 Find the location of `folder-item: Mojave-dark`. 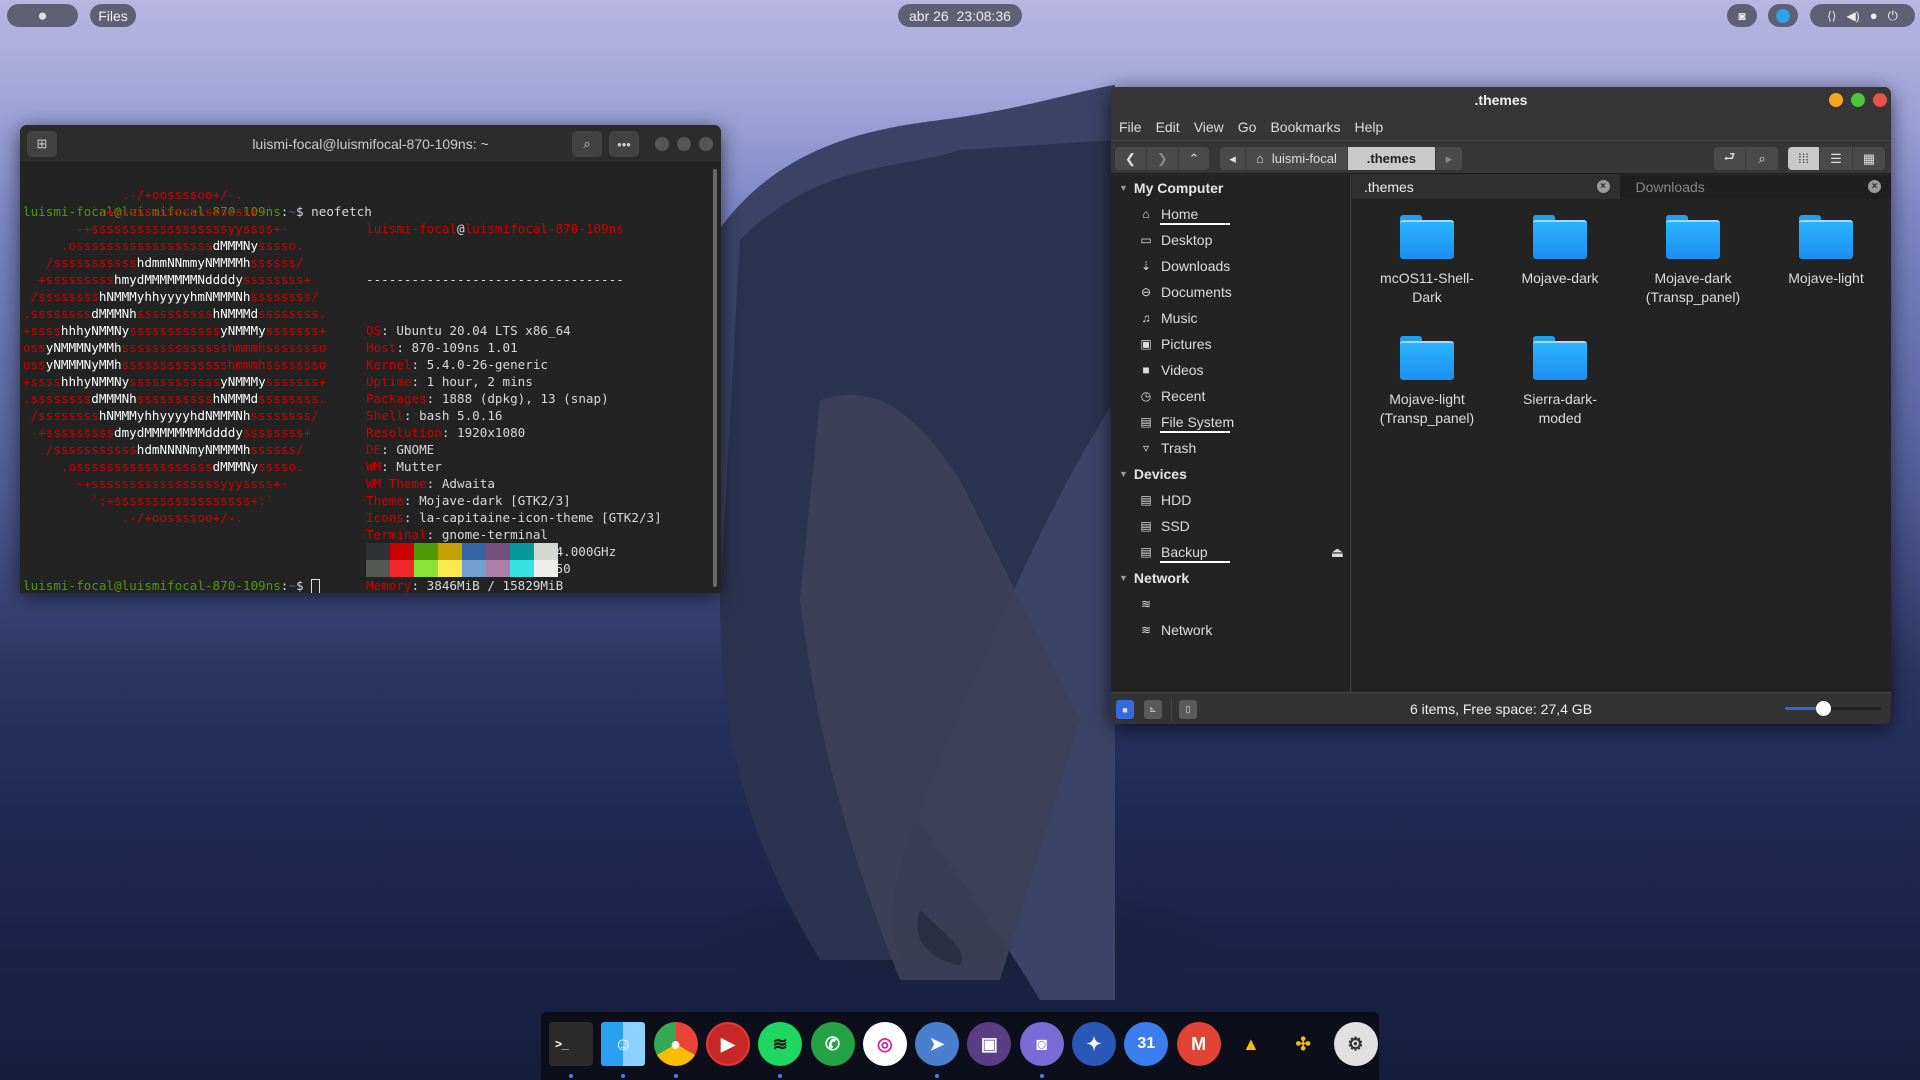

folder-item: Mojave-dark is located at coordinates (1560, 251).